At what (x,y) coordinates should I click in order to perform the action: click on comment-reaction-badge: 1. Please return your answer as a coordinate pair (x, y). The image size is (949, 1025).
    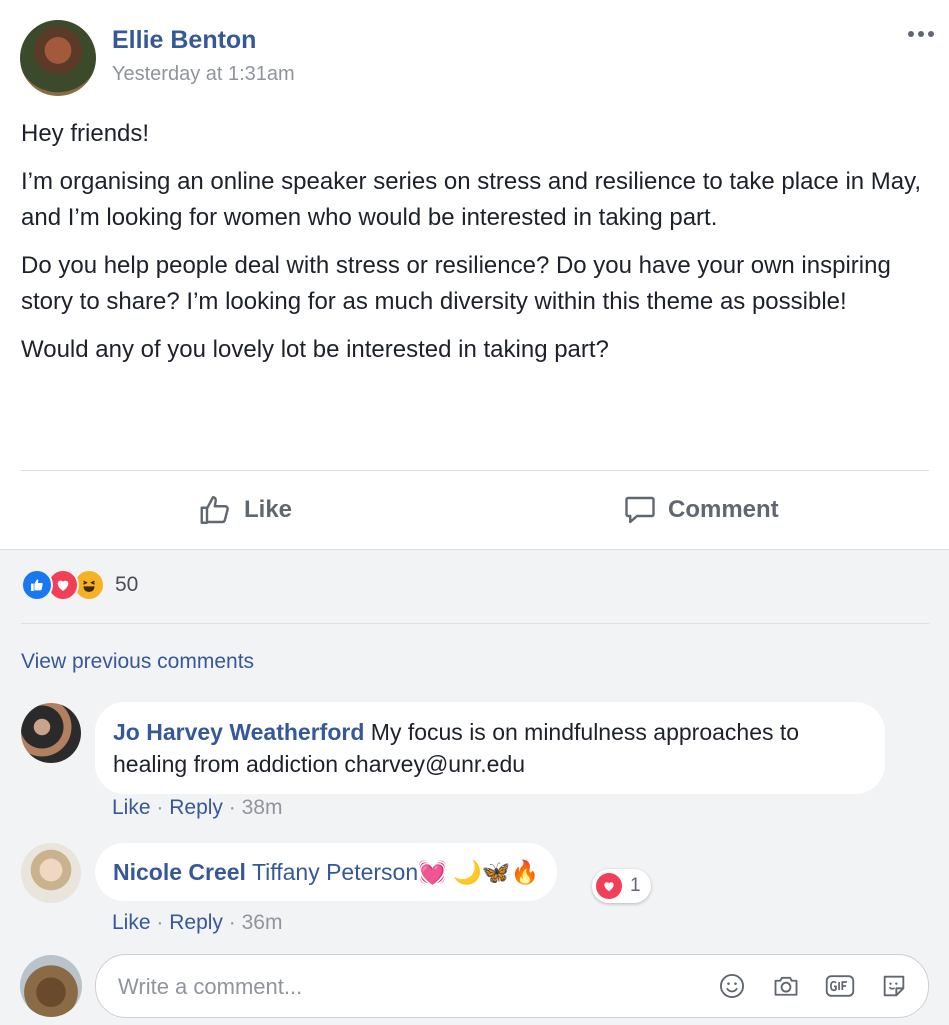
    Looking at the image, I should click on (621, 886).